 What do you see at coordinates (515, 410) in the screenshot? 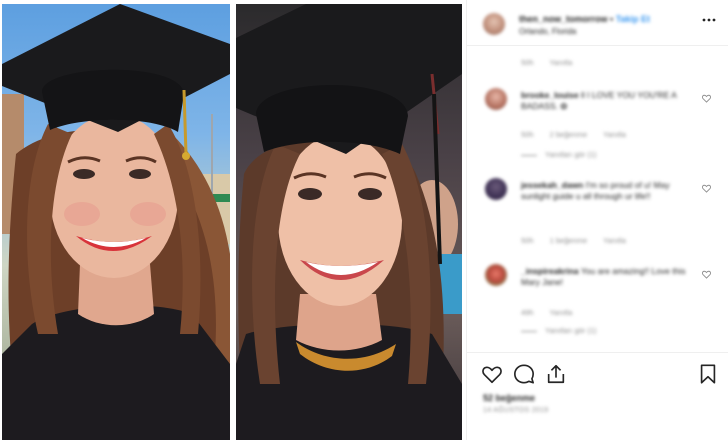
I see `post-date: 14 AĞUSTOS 2019` at bounding box center [515, 410].